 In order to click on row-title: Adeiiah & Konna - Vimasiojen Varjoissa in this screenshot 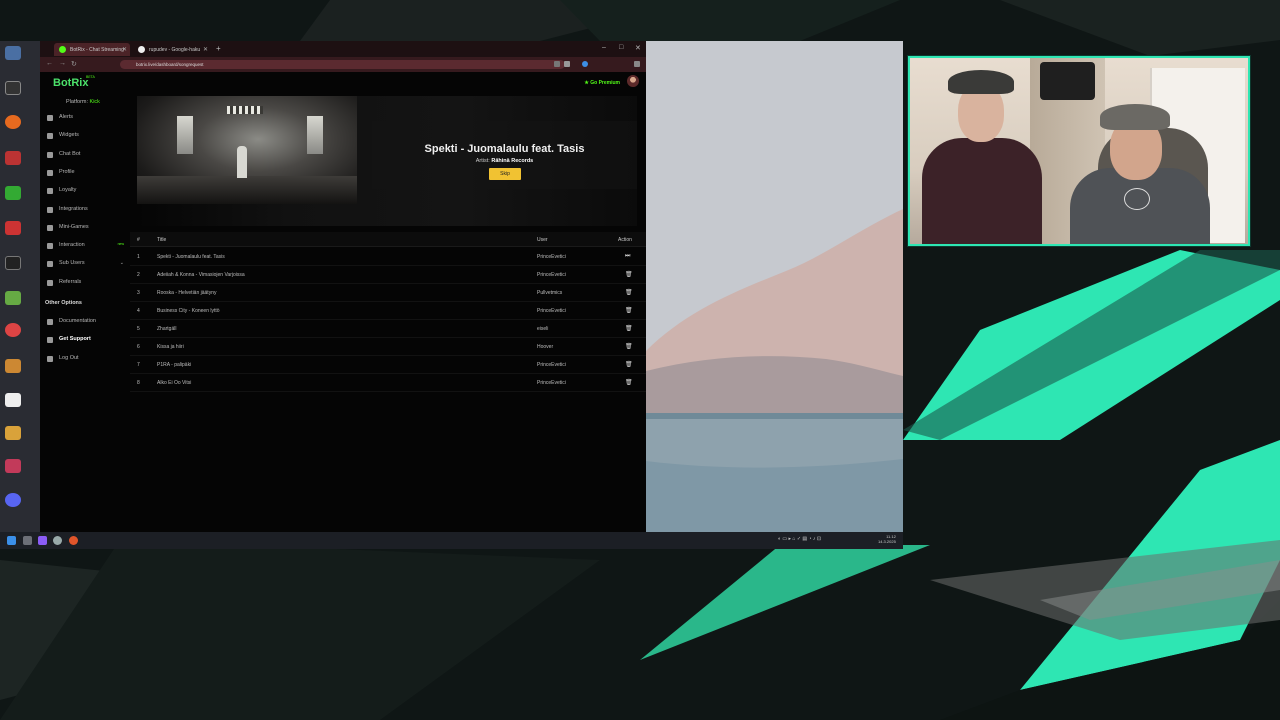, I will do `click(201, 275)`.